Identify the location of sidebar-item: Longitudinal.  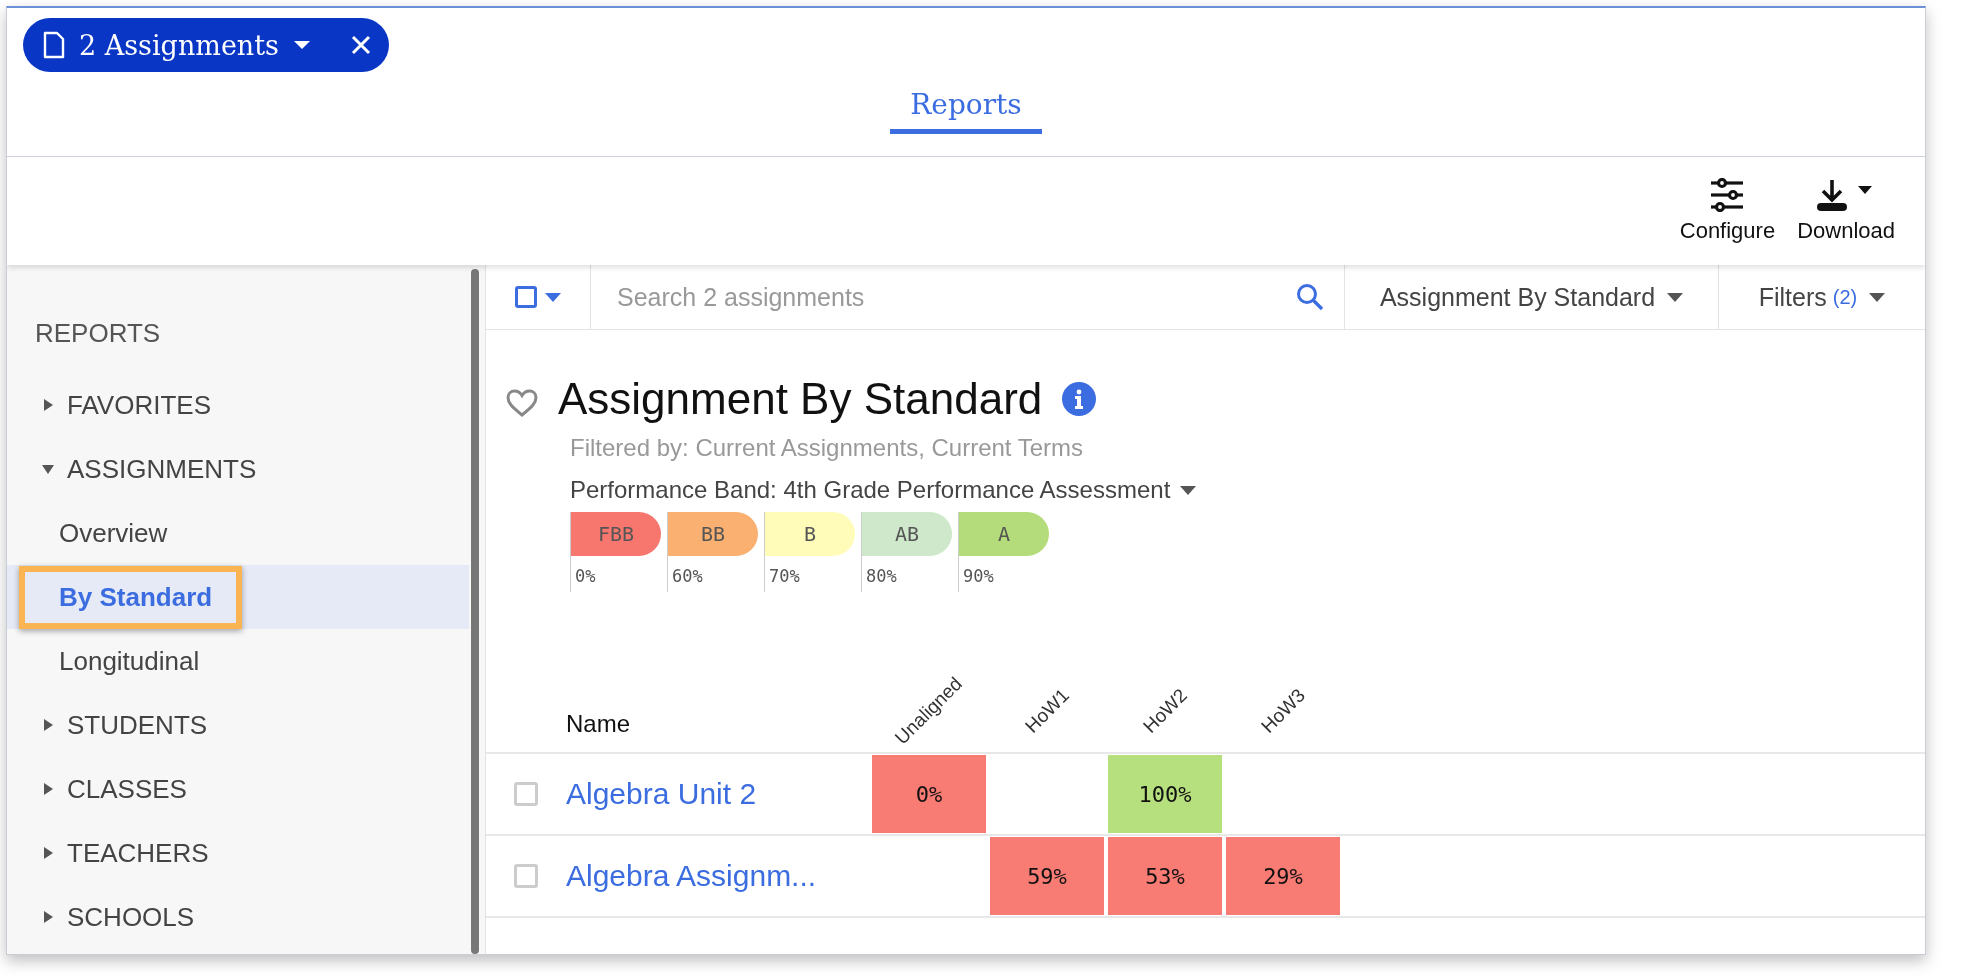
(124, 661).